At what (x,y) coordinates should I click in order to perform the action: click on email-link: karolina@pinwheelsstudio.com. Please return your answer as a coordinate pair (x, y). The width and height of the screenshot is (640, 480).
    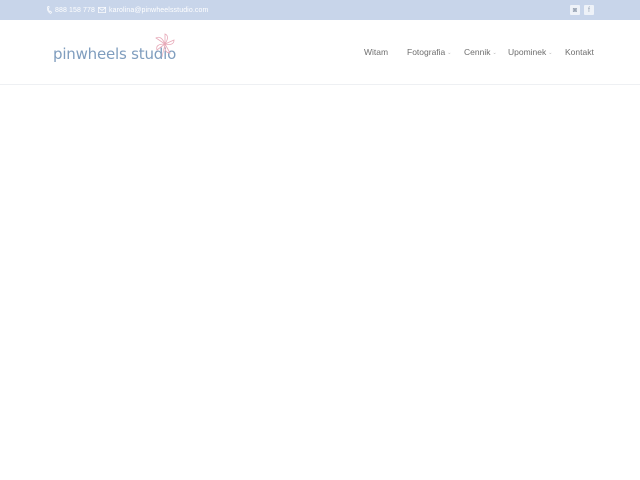
    Looking at the image, I should click on (153, 10).